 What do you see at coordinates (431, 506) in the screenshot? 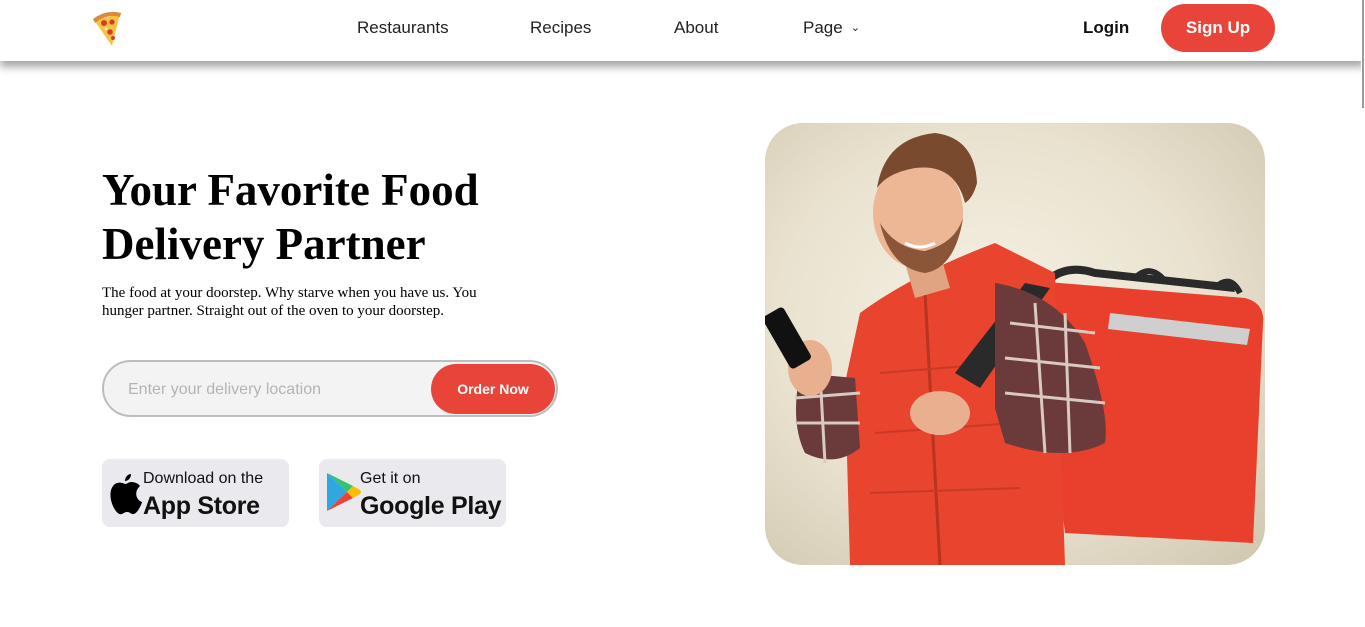
I see `google-play-title: Google Play` at bounding box center [431, 506].